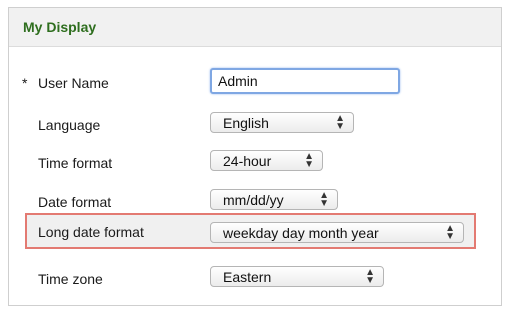 The image size is (505, 309). I want to click on language-label: Language, so click(69, 125).